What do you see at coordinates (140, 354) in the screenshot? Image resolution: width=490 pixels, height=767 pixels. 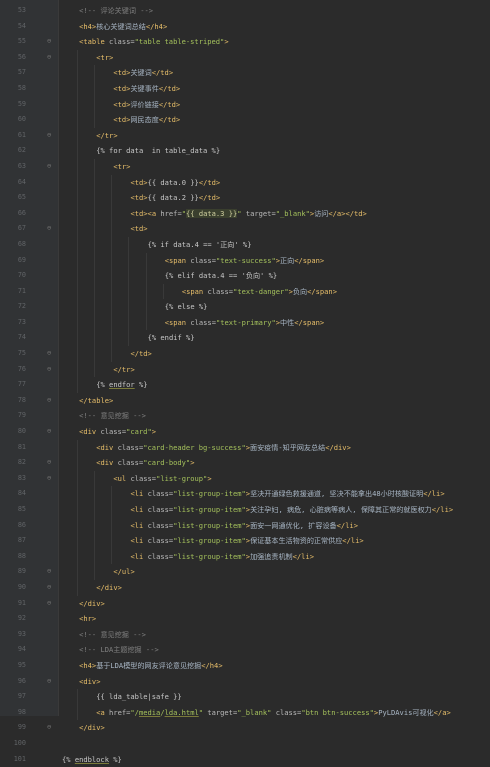 I see `code-text: </td>` at bounding box center [140, 354].